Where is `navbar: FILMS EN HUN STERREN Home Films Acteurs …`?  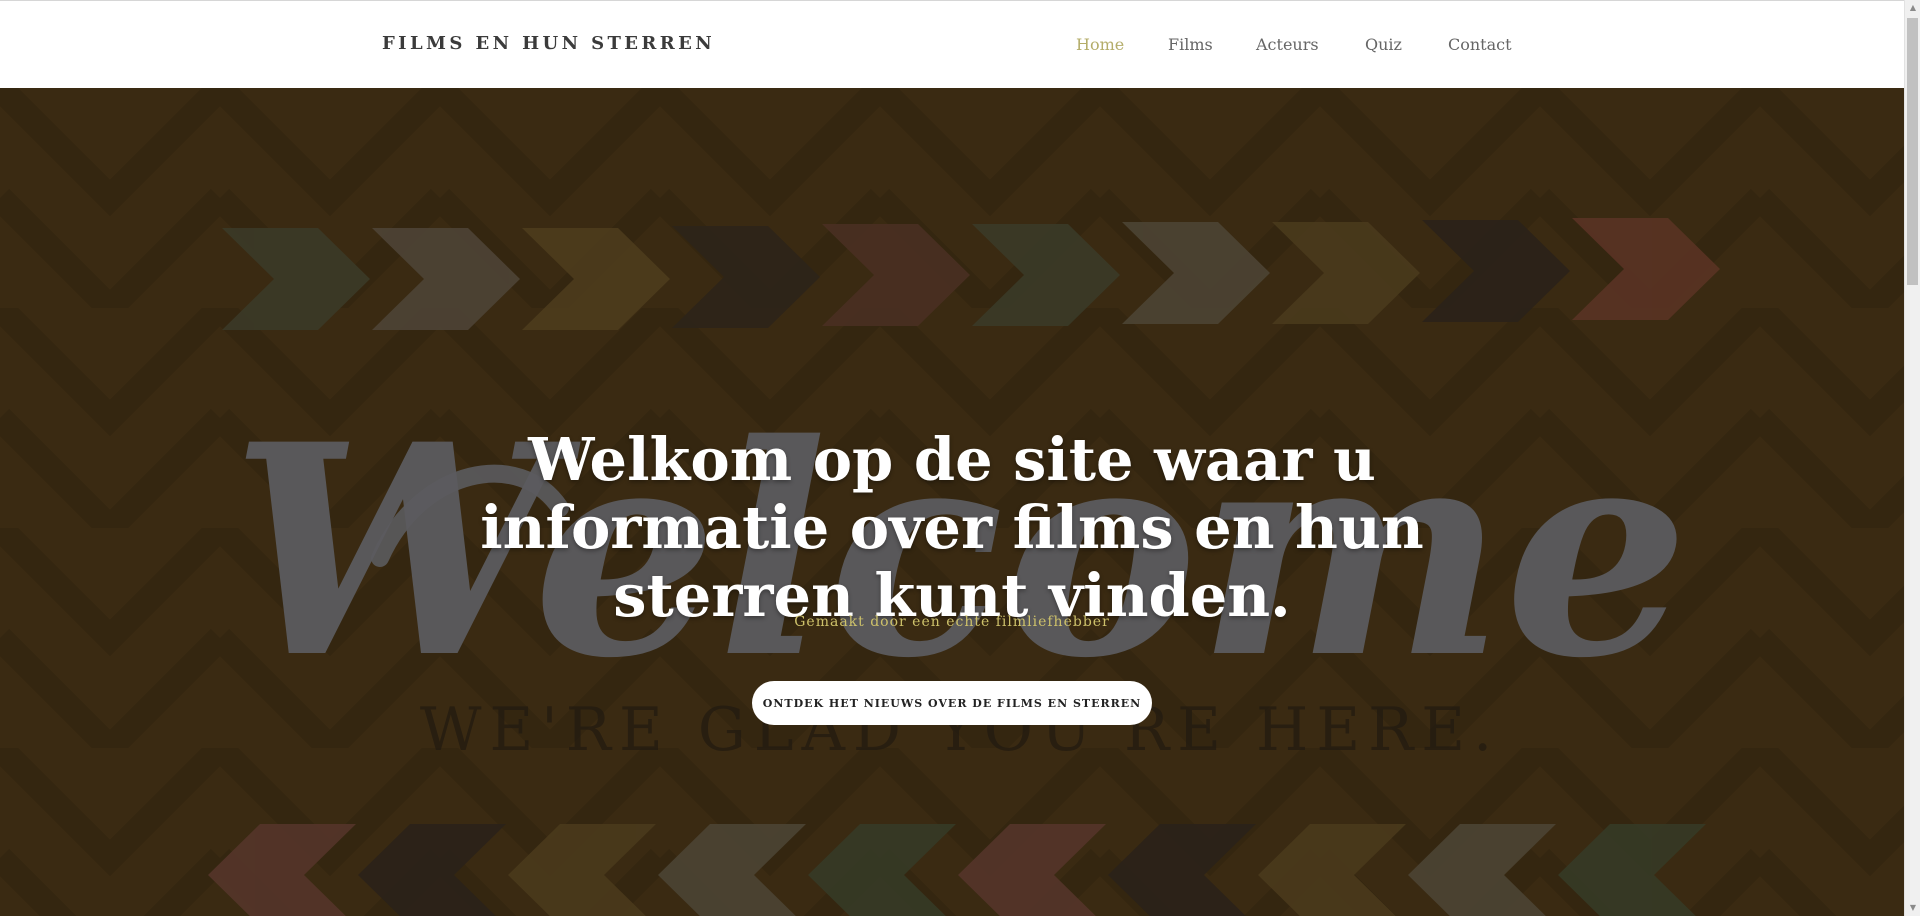 navbar: FILMS EN HUN STERREN Home Films Acteurs … is located at coordinates (952, 44).